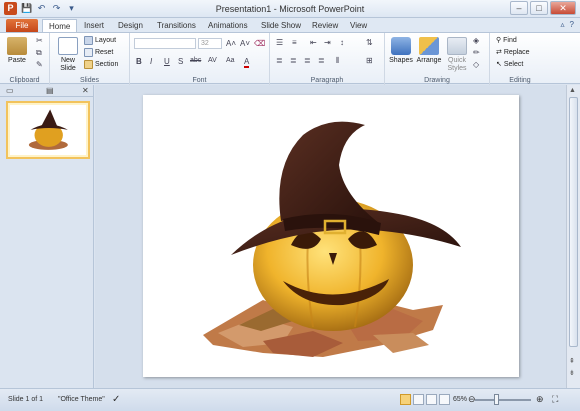 The image size is (580, 411). Describe the element at coordinates (130, 25) in the screenshot. I see `tab-design: Design` at that location.